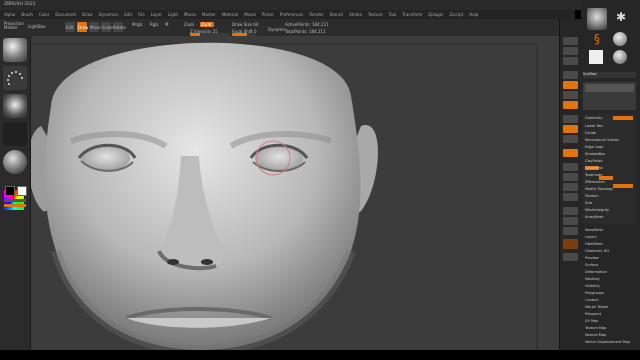 This screenshot has height=360, width=640. What do you see at coordinates (15, 78) in the screenshot?
I see `stroke-icon` at bounding box center [15, 78].